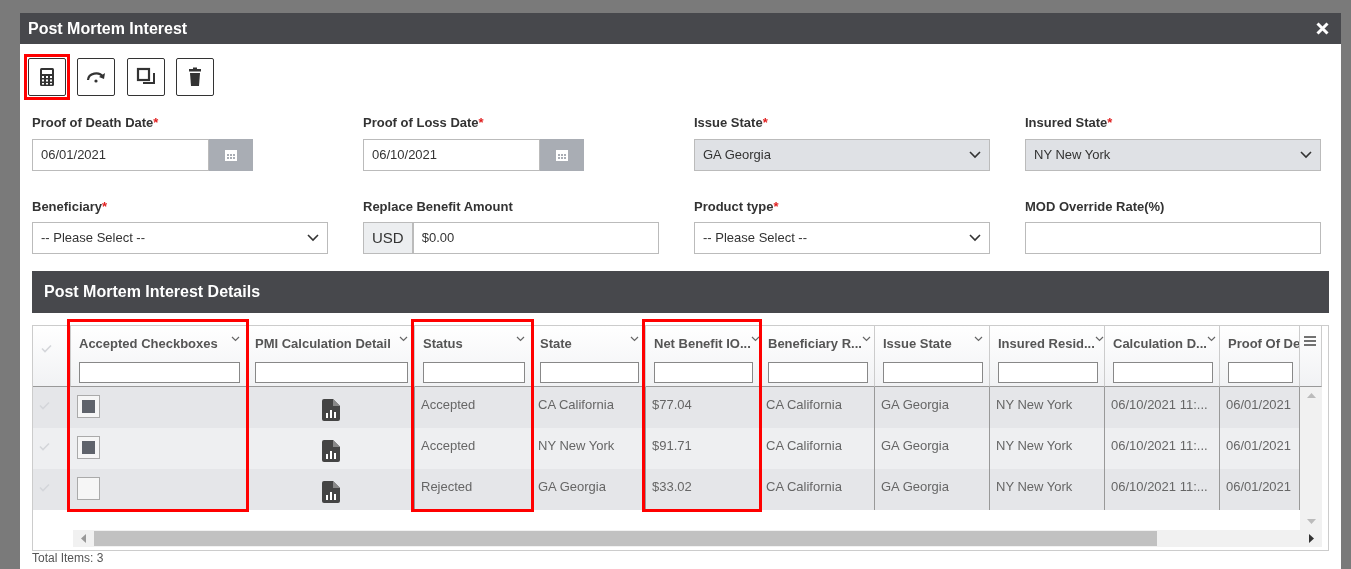  I want to click on scroll-right-icon, so click(1311, 538).